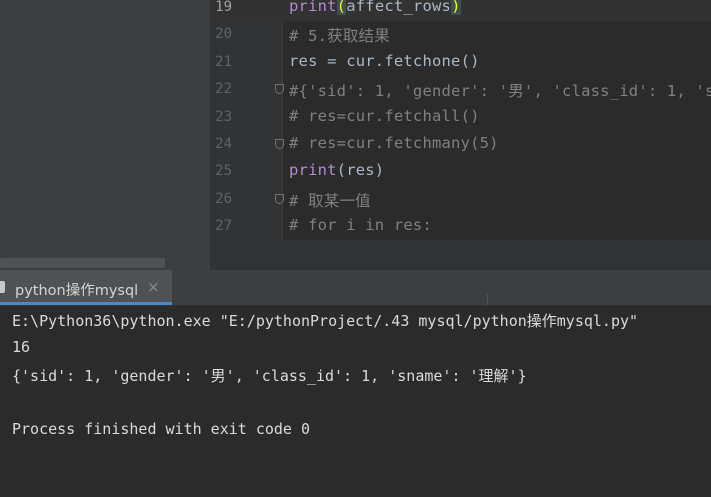 The height and width of the screenshot is (497, 711). Describe the element at coordinates (360, 225) in the screenshot. I see `code-text: # for i in res:` at that location.